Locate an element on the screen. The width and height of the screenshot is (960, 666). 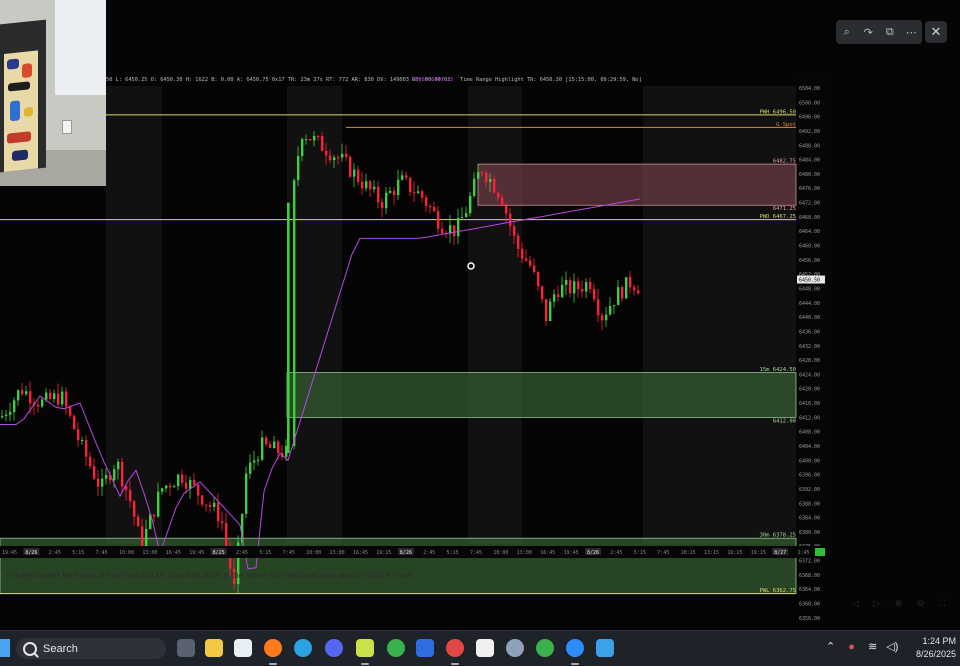
level-label-PWO: PWO 6467.25 is located at coordinates (778, 217).